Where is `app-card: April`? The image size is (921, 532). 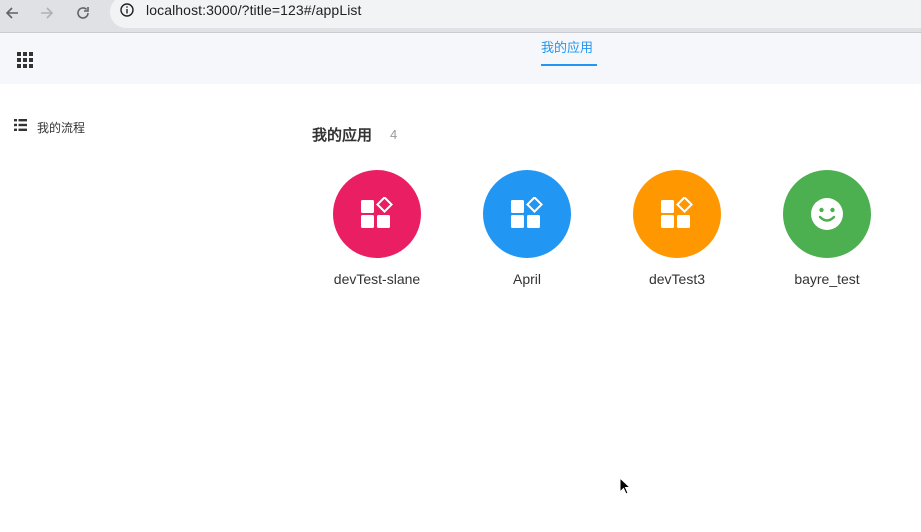
app-card: April is located at coordinates (527, 228).